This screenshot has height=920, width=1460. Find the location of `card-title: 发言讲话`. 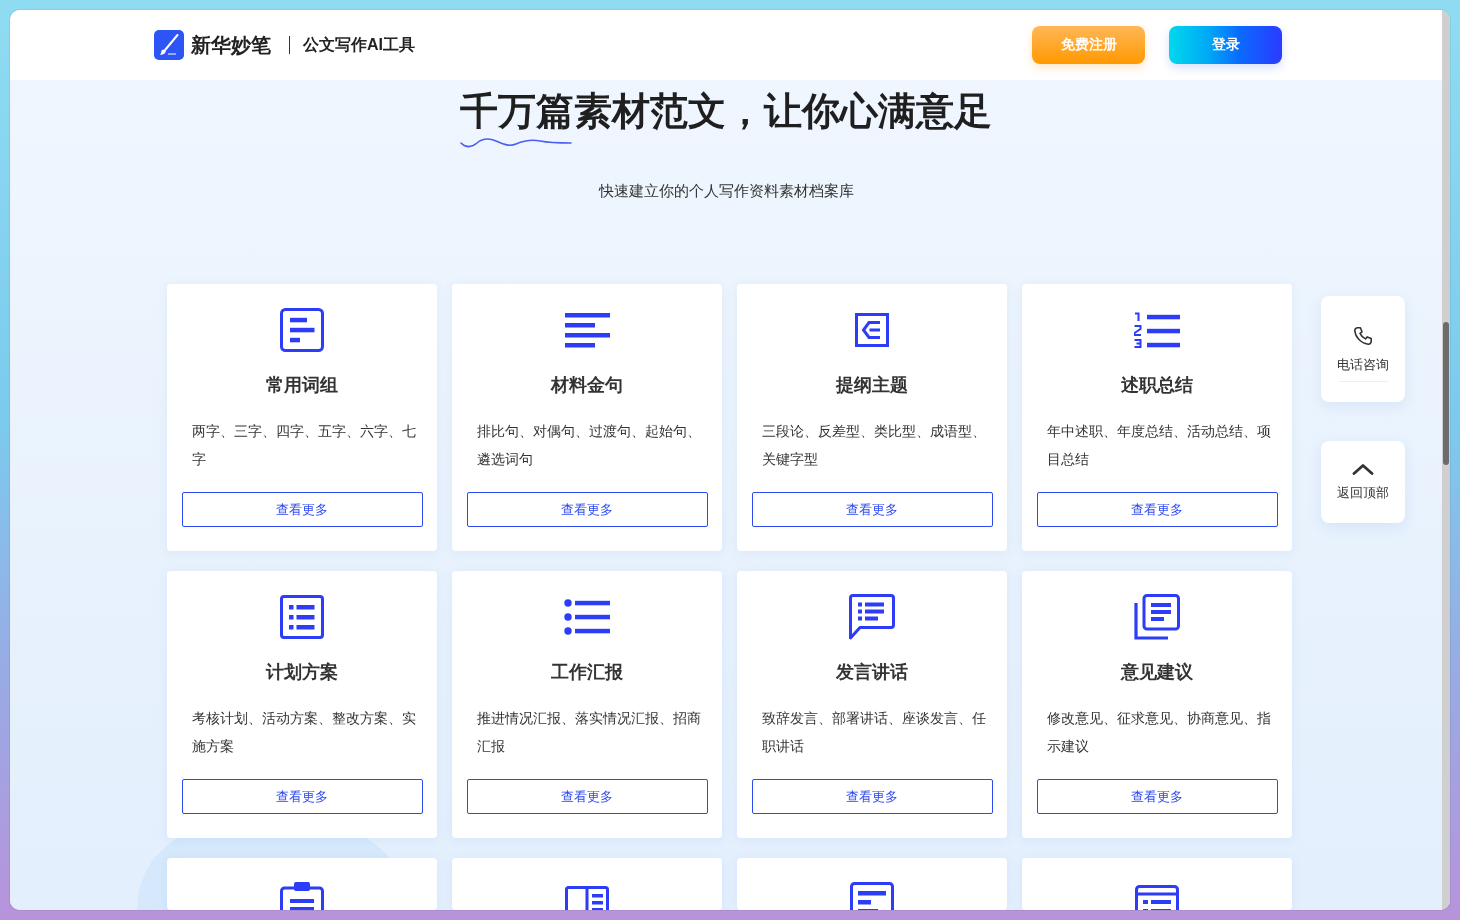

card-title: 发言讲话 is located at coordinates (872, 672).